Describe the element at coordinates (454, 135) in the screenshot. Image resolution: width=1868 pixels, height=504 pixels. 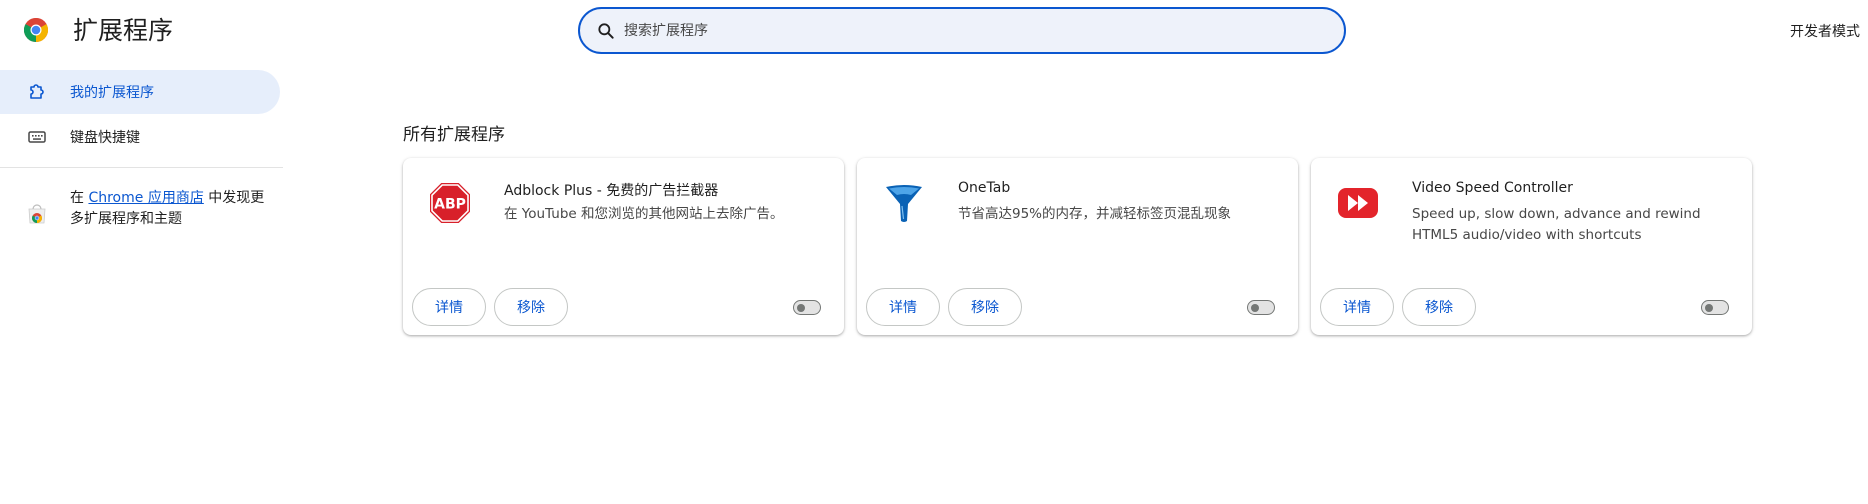
I see `section-title: 所有扩展程序` at that location.